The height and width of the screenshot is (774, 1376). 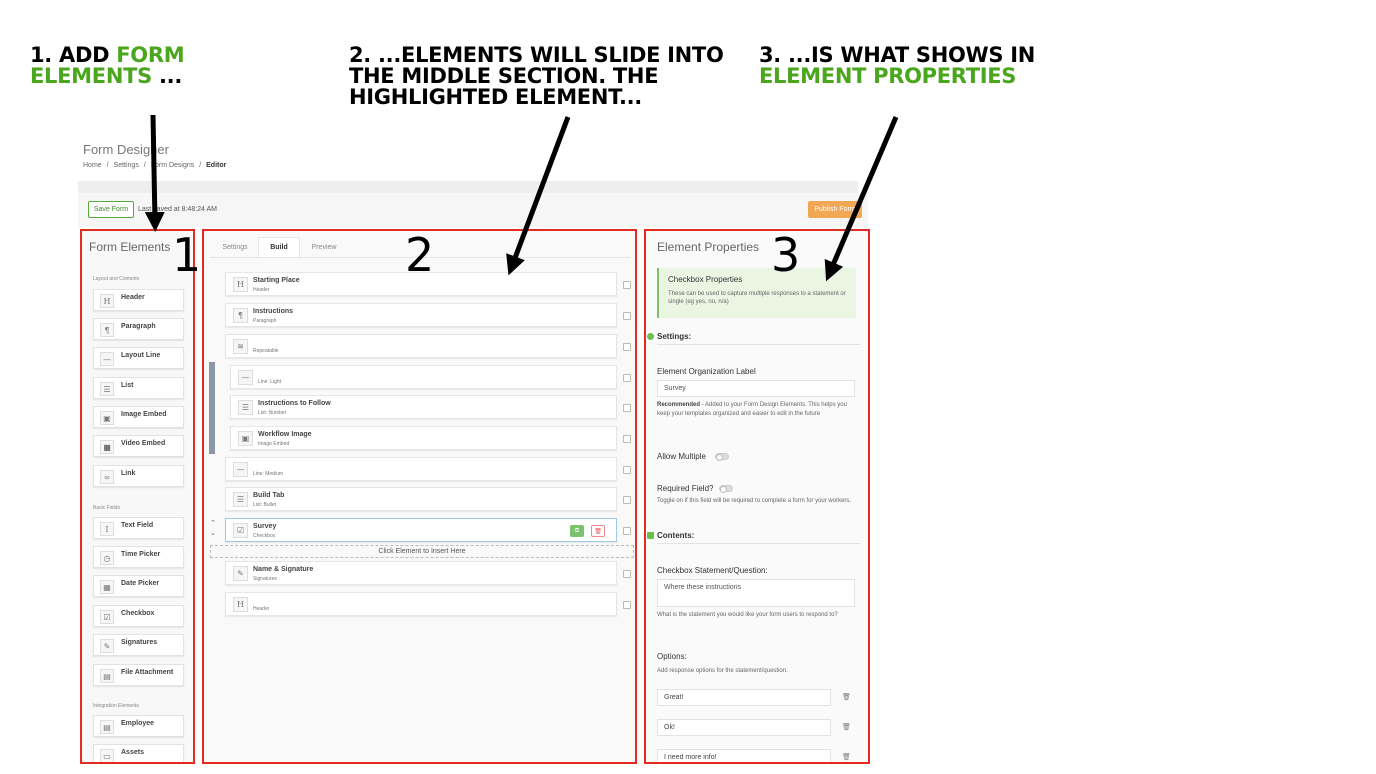 I want to click on element-layout-line: — Layout Line, so click(x=138, y=358).